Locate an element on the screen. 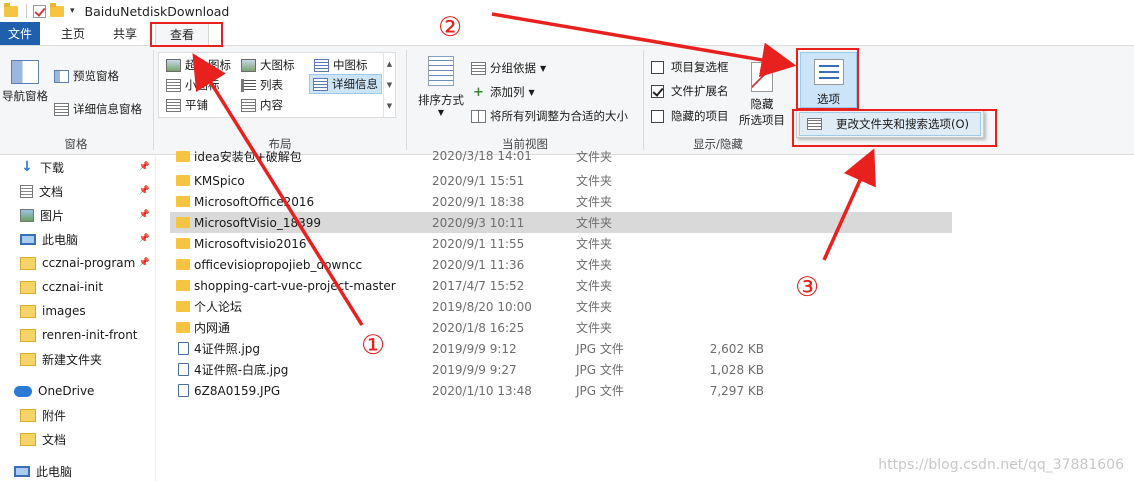 This screenshot has height=481, width=1134. layout-details: 详细信息 is located at coordinates (345, 84).